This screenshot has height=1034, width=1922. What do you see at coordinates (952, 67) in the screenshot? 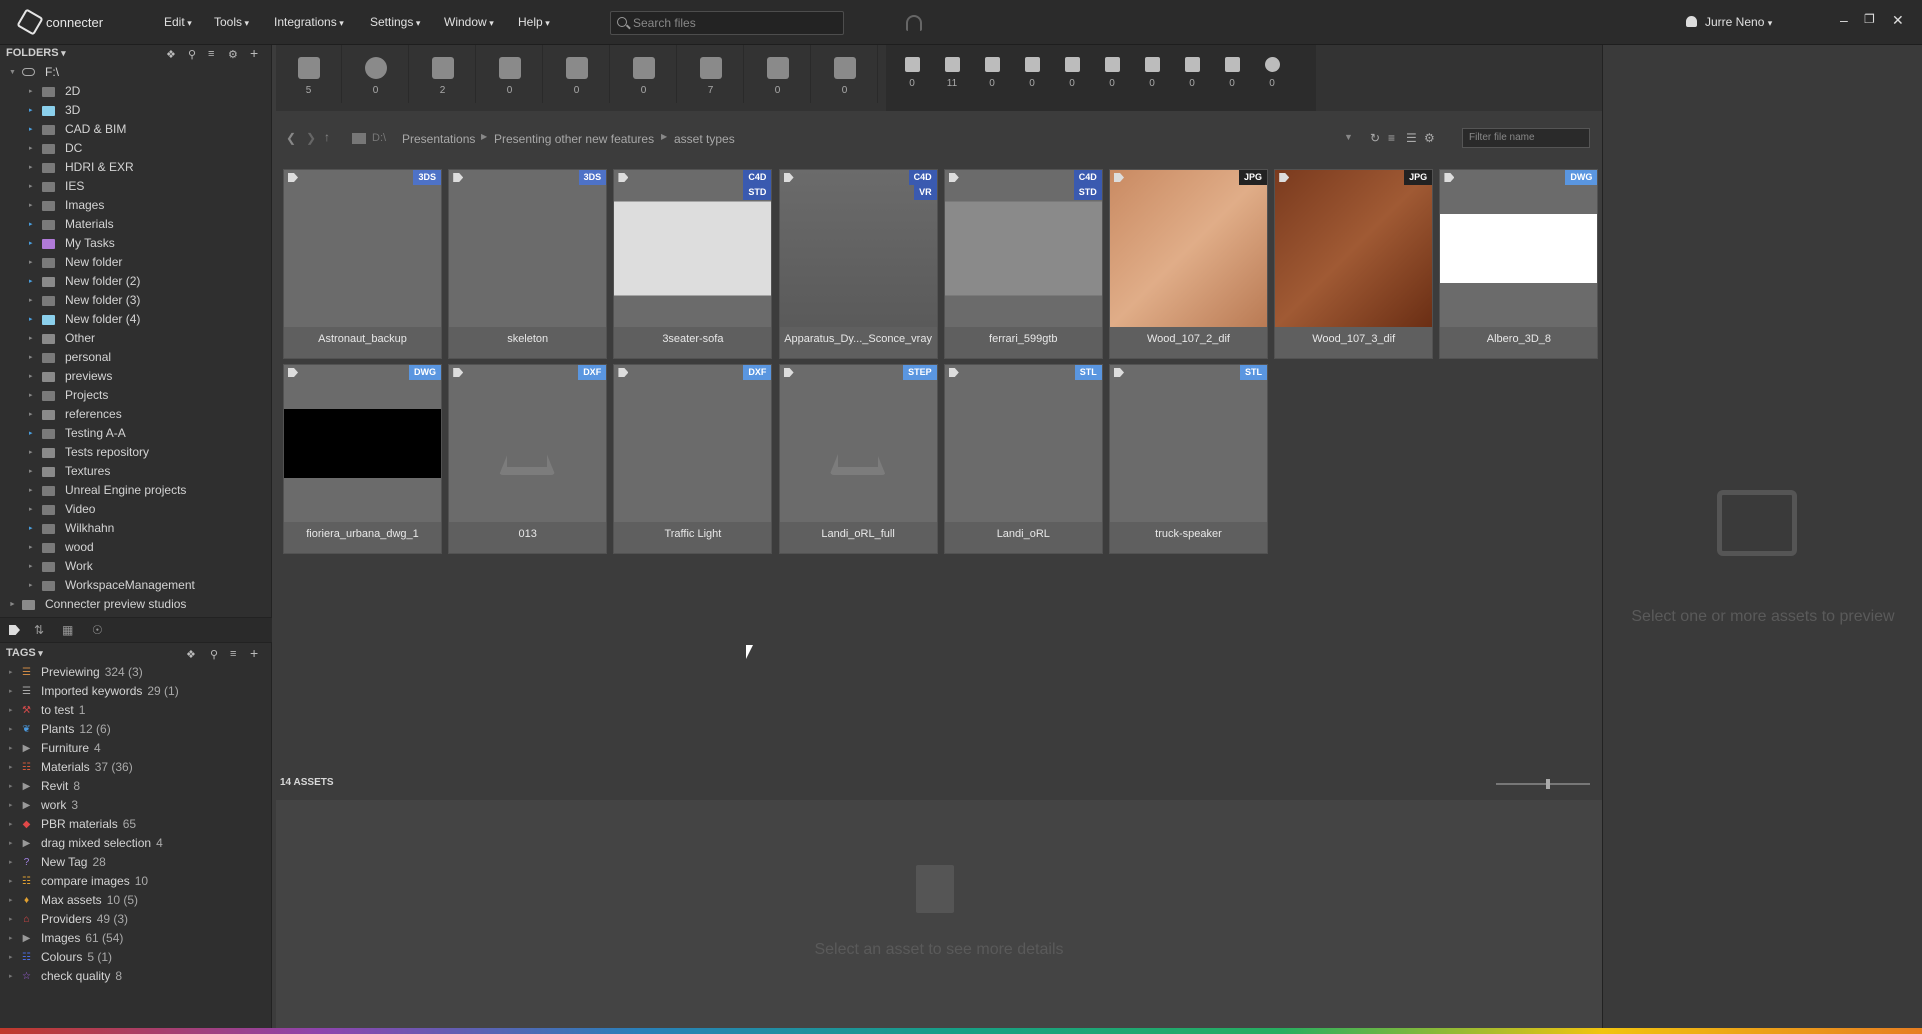
I see `quick-filter-button: 11` at bounding box center [952, 67].